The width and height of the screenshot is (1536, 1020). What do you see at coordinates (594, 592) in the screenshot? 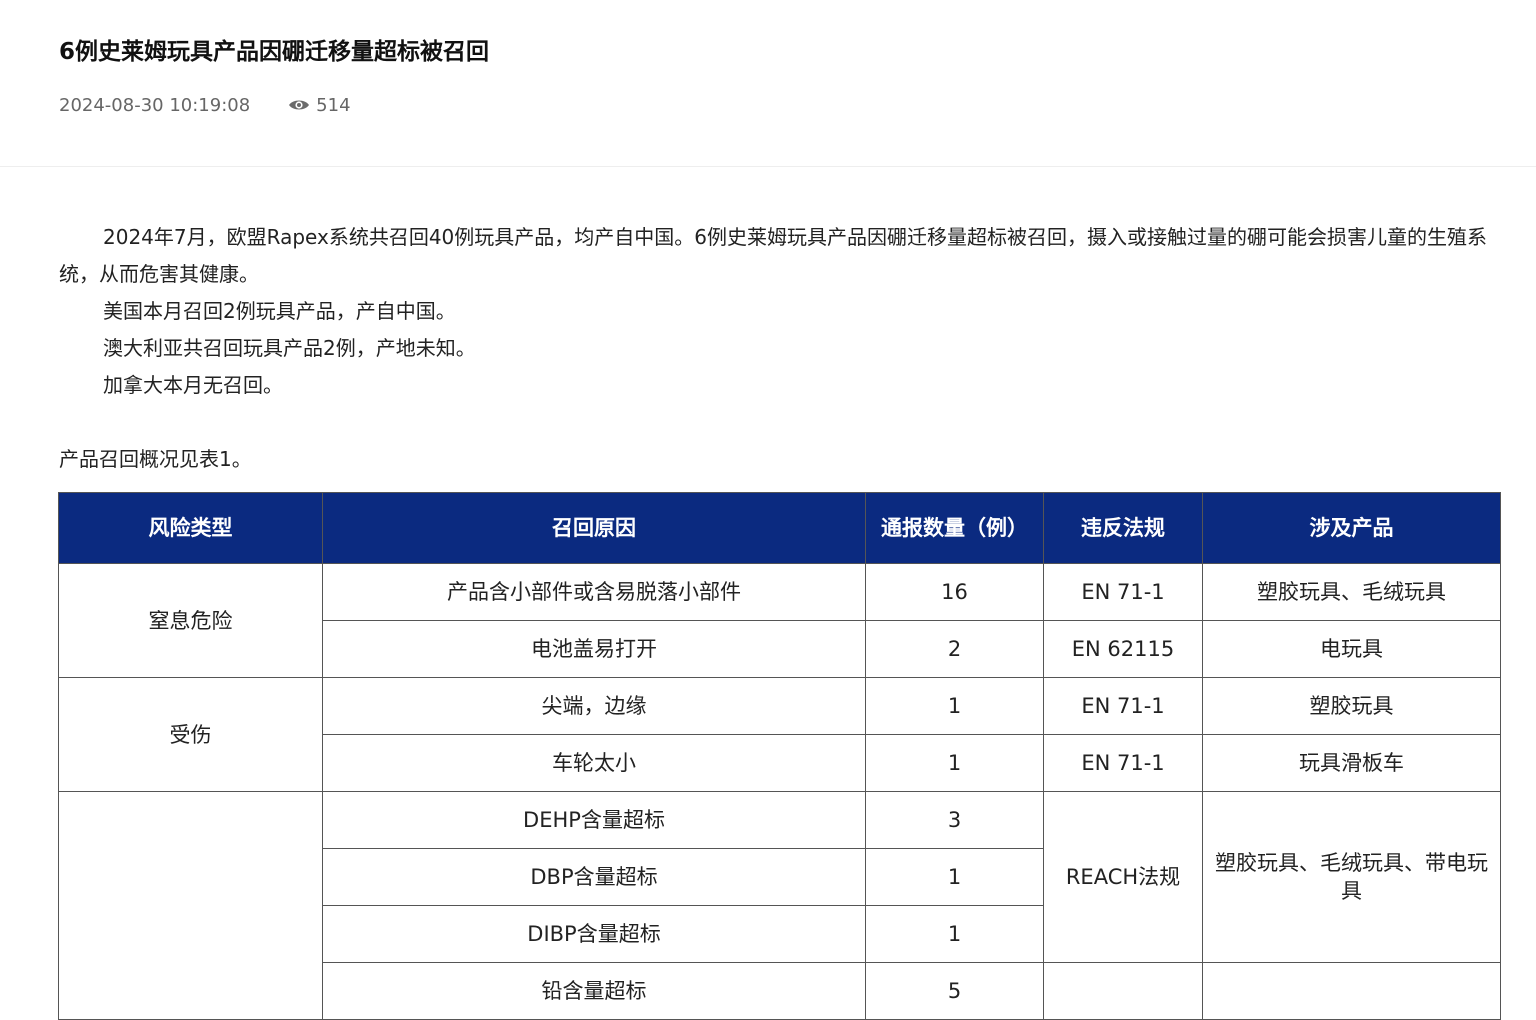
I see `reason-cell: 产品含小部件或含易脱落小部件` at bounding box center [594, 592].